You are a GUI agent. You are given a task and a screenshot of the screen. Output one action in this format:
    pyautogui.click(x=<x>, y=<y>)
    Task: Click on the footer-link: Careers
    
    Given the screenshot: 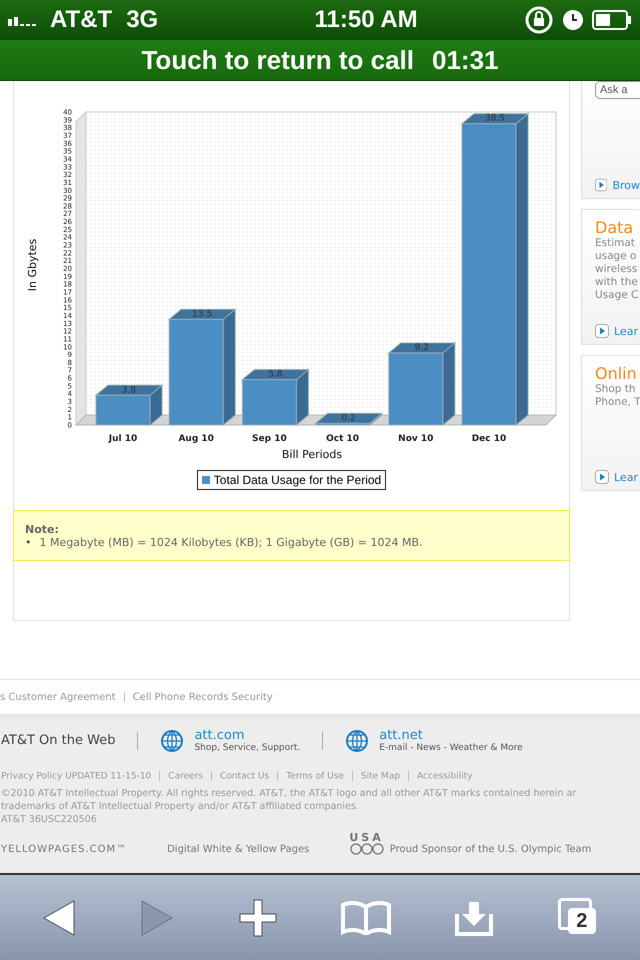 What is the action you would take?
    pyautogui.click(x=186, y=776)
    